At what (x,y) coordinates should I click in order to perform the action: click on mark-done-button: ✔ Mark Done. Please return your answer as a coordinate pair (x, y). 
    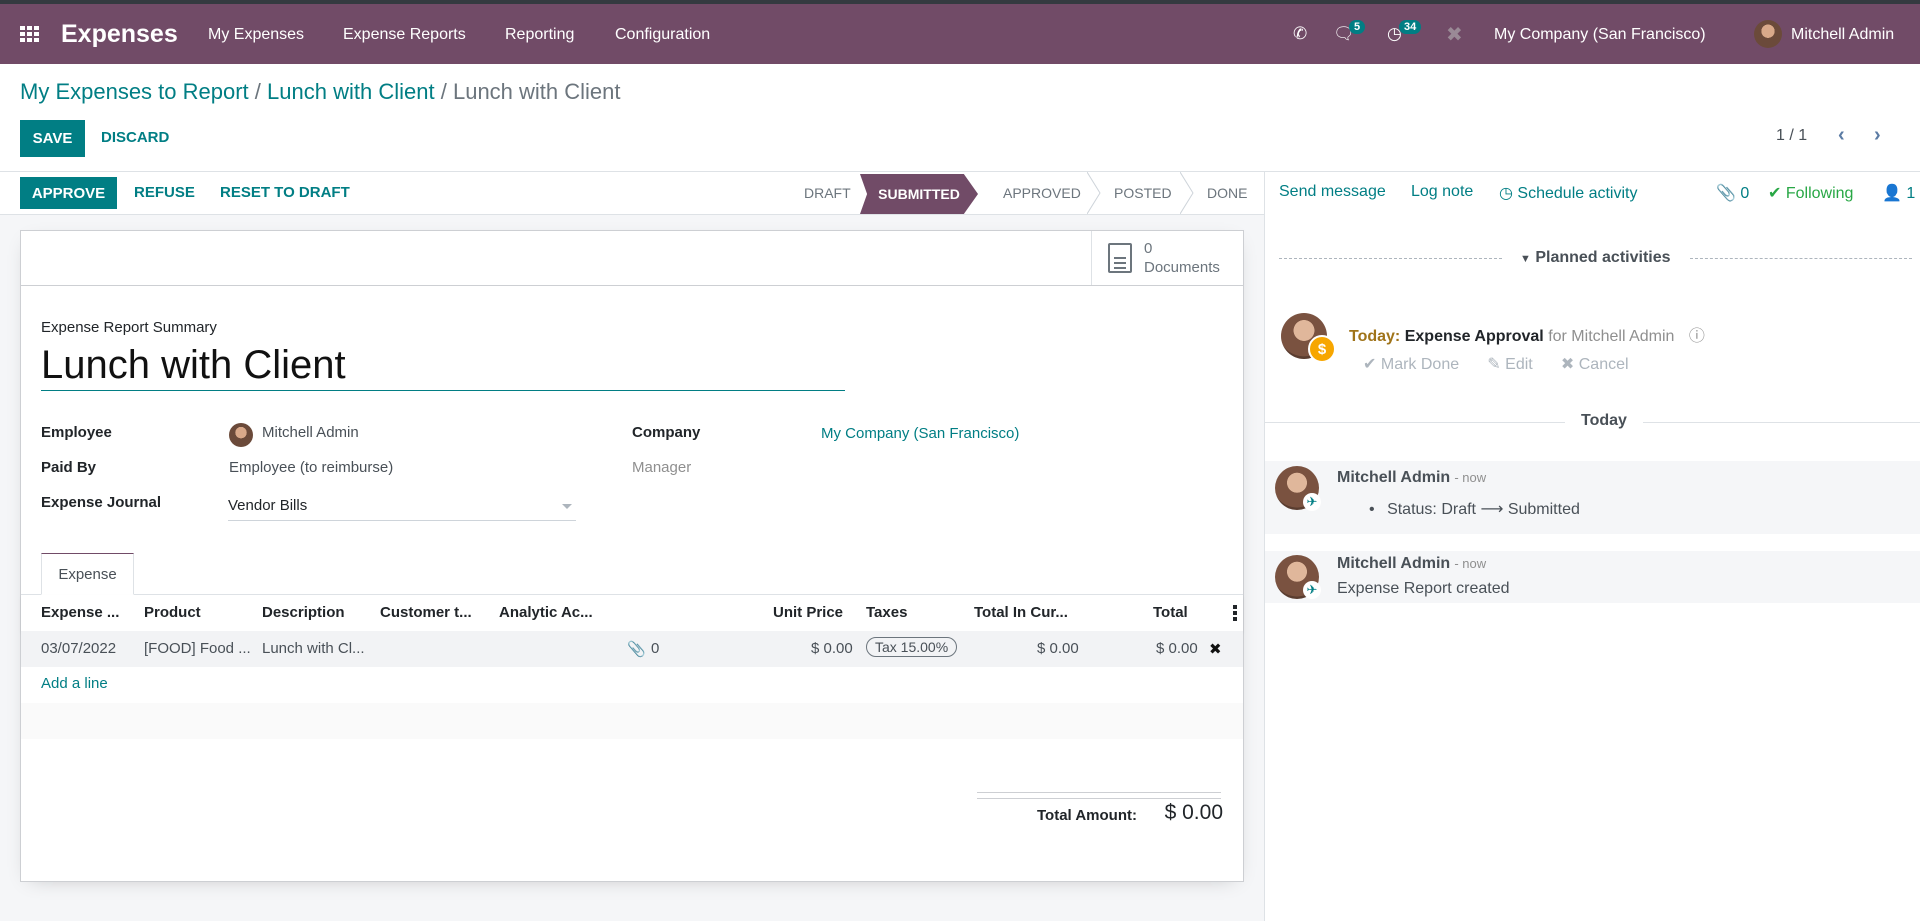
    Looking at the image, I should click on (1411, 364).